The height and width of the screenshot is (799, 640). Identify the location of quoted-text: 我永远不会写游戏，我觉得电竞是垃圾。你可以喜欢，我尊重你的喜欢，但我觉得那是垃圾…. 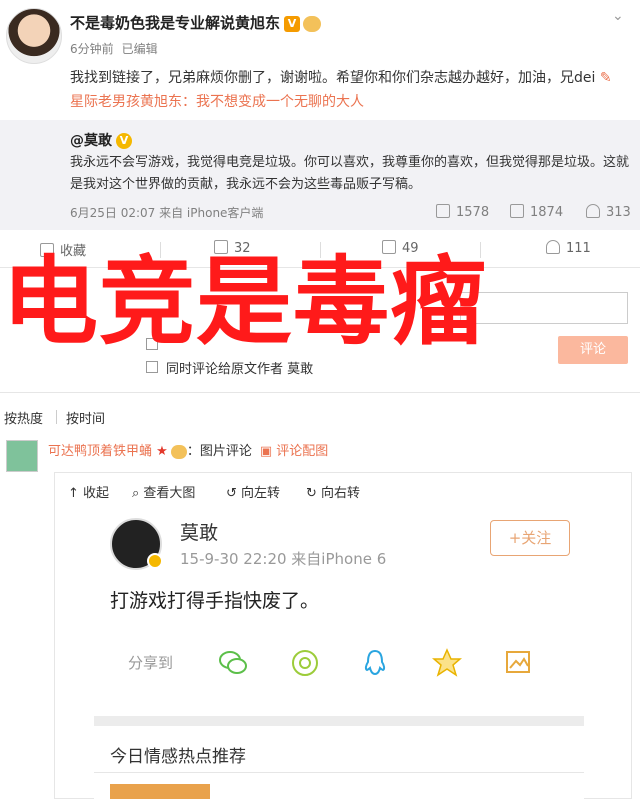
(350, 173).